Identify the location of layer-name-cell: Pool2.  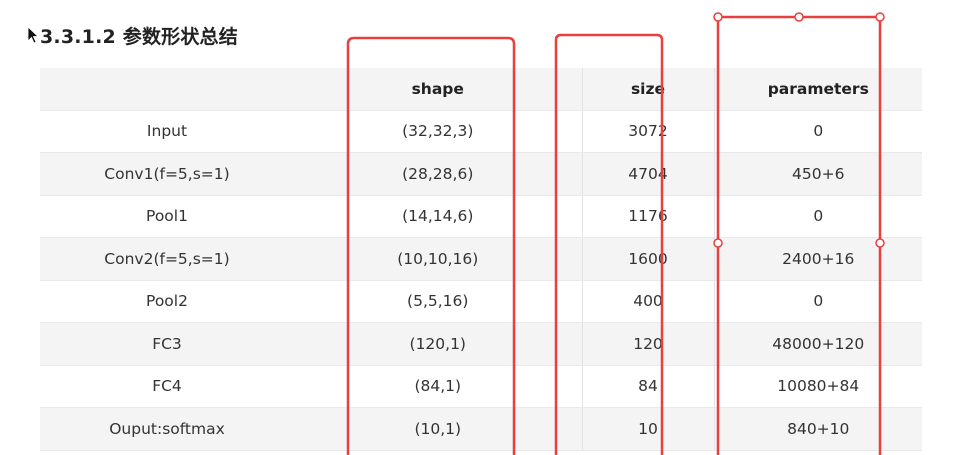
(167, 301).